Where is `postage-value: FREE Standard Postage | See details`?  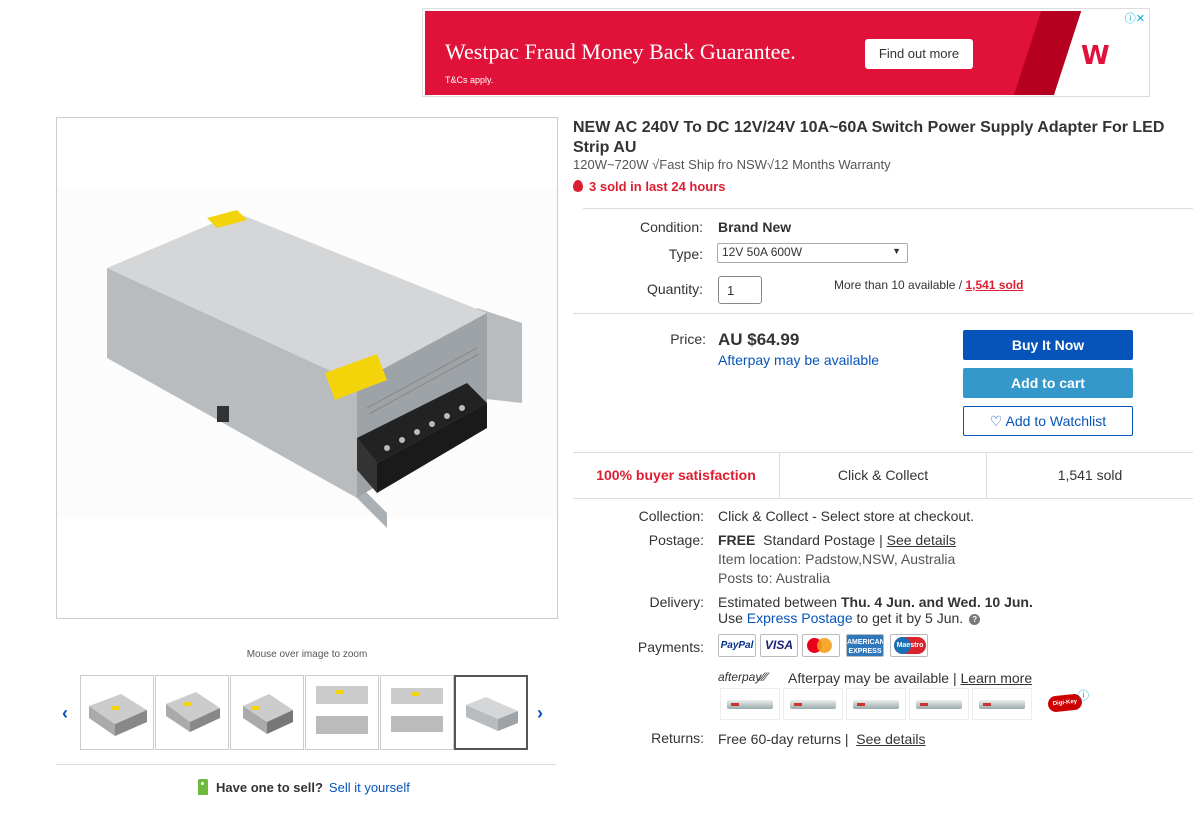 postage-value: FREE Standard Postage | See details is located at coordinates (837, 540).